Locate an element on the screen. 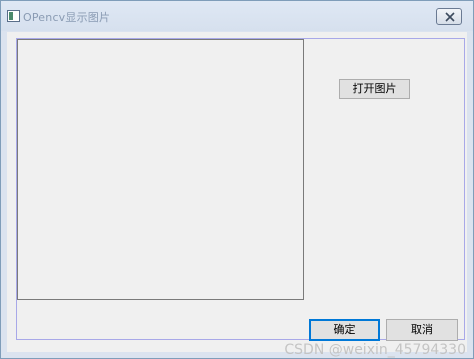 The image size is (474, 359). open-image-button: 打开图片 is located at coordinates (374, 89).